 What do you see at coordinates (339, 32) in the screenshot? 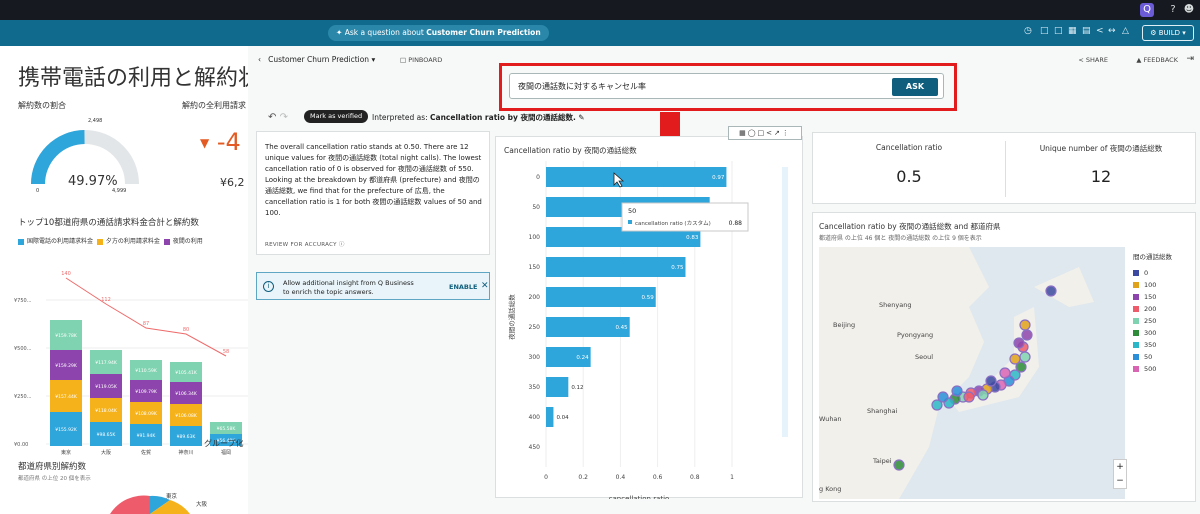
I see `sparkle-icon: ✦` at bounding box center [339, 32].